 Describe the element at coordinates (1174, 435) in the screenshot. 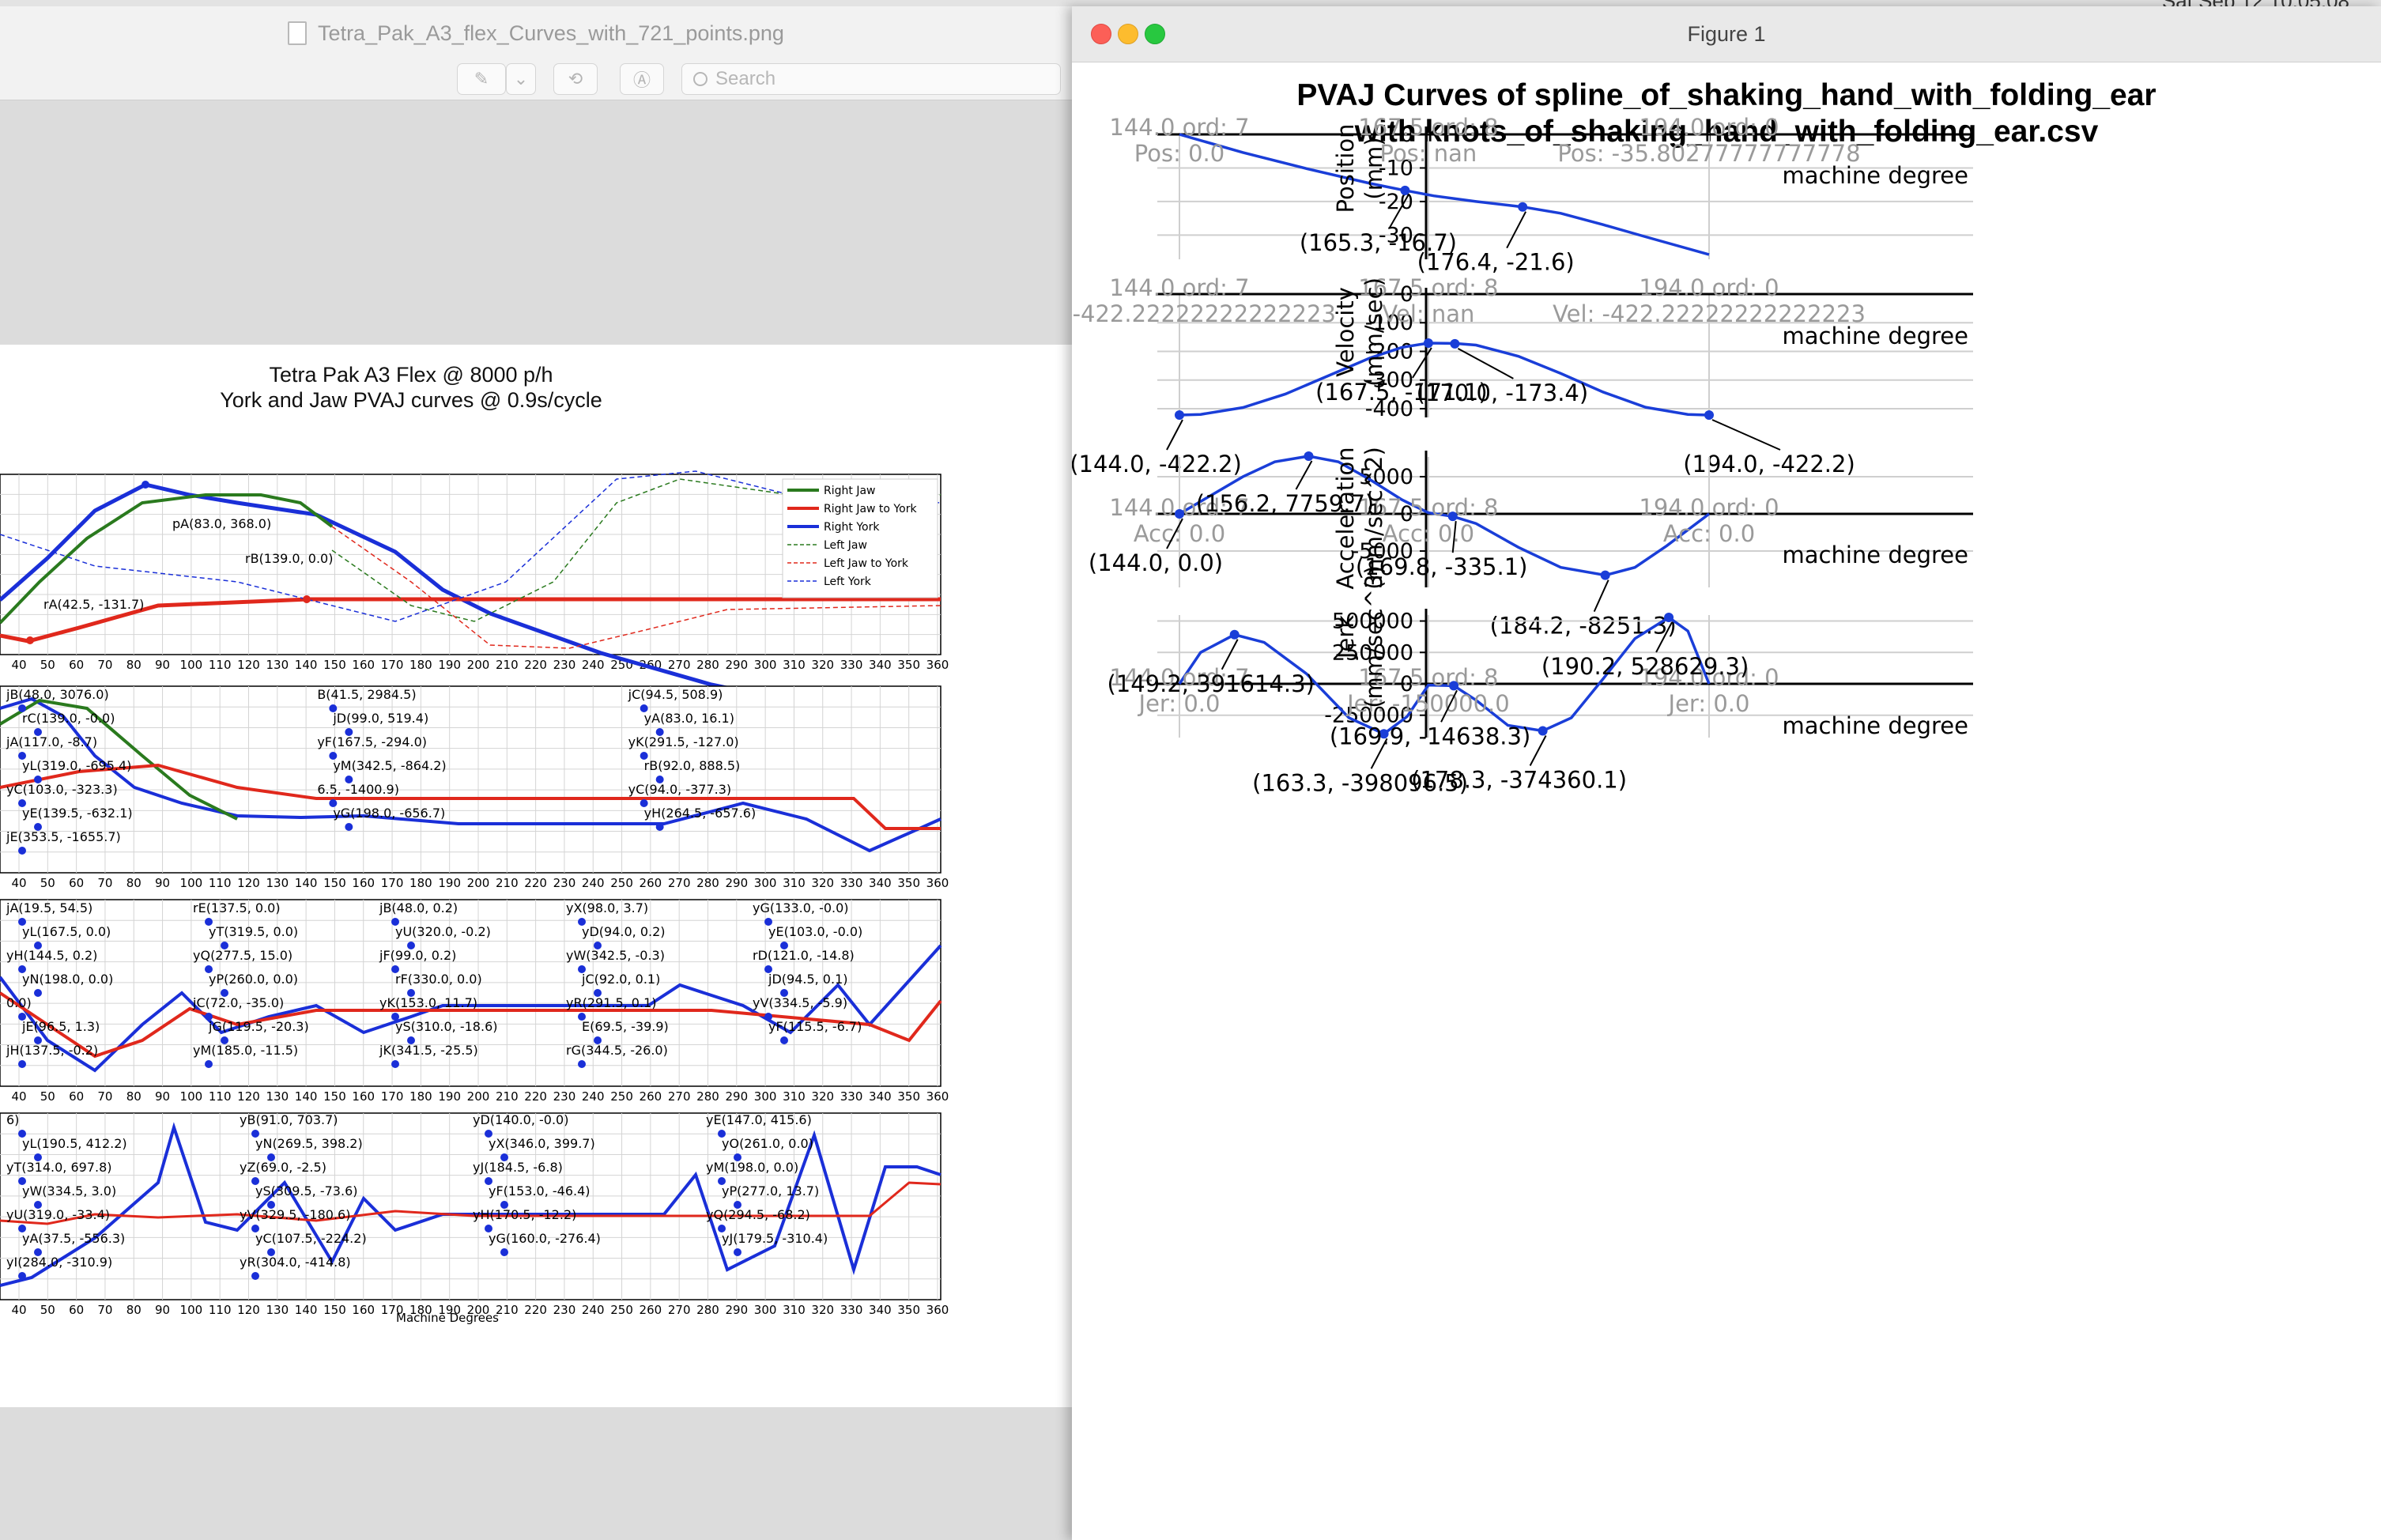

I see `velocity-annotation-arrow` at that location.